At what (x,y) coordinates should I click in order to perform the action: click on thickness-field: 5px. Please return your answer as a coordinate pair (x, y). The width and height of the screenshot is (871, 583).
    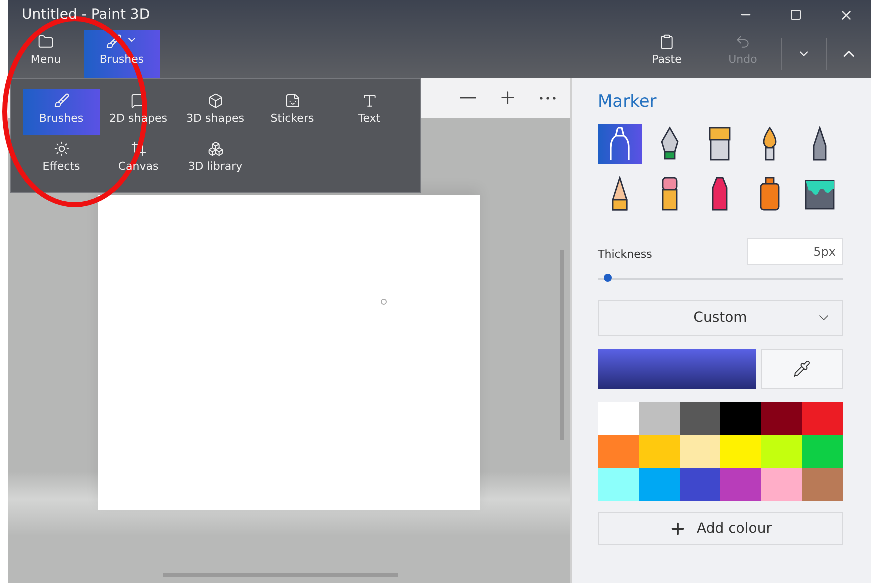
    Looking at the image, I should click on (795, 251).